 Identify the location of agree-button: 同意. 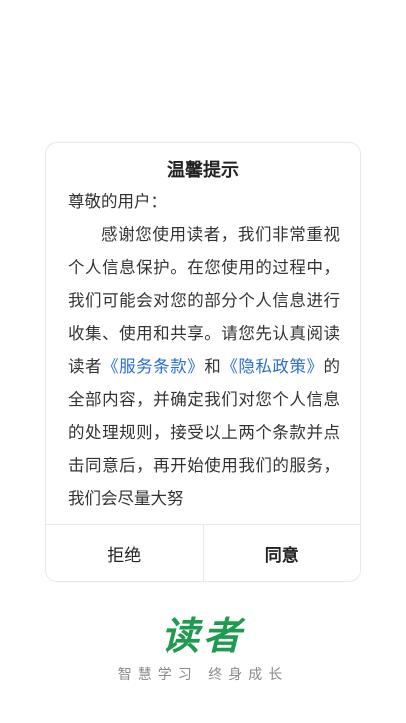
(281, 553).